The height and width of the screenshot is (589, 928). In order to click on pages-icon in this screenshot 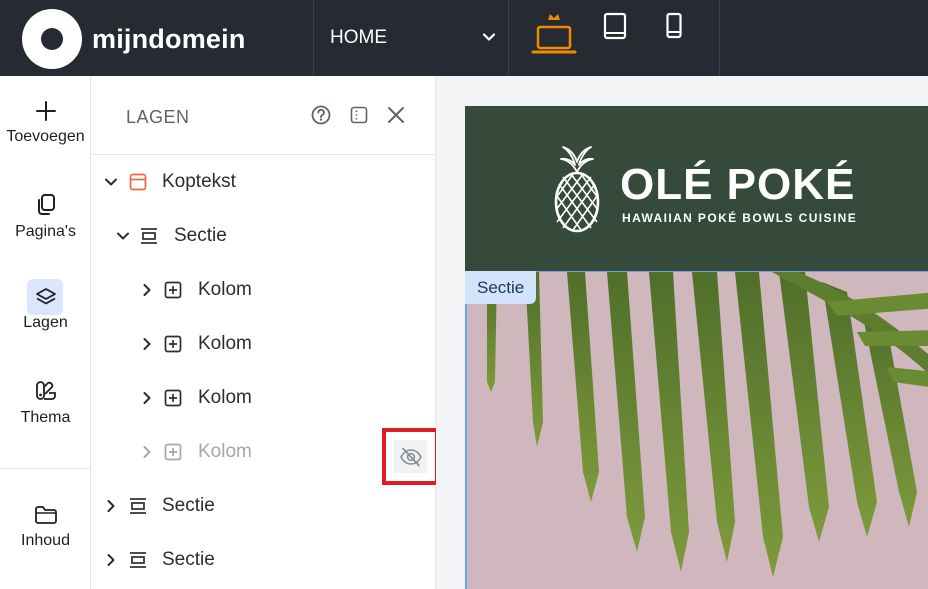, I will do `click(46, 204)`.